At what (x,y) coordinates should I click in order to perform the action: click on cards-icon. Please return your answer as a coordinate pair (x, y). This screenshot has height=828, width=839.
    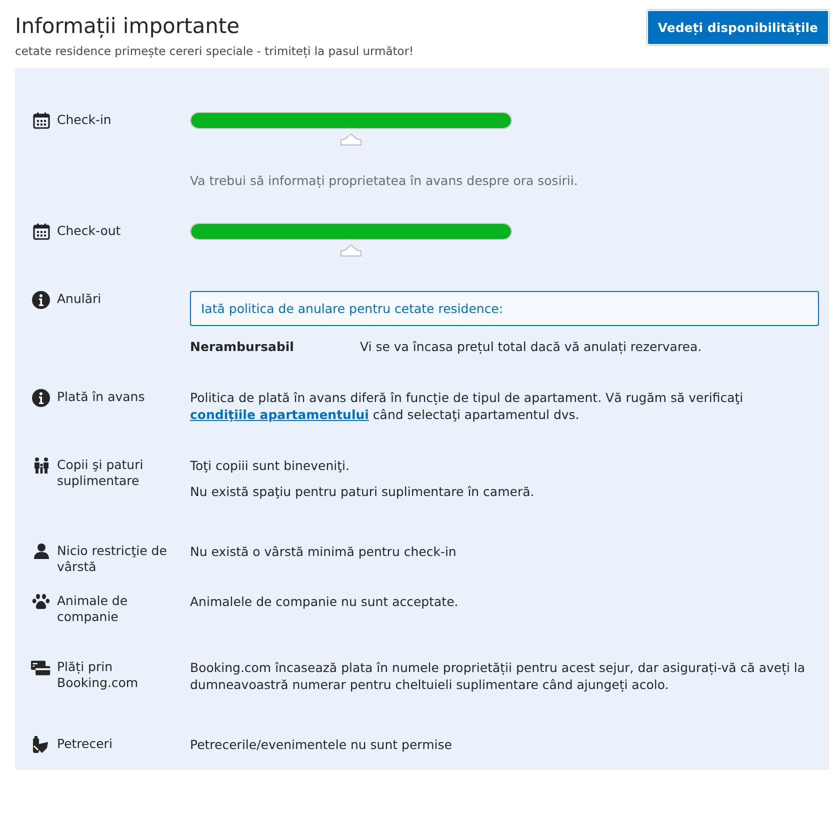
    Looking at the image, I should click on (41, 668).